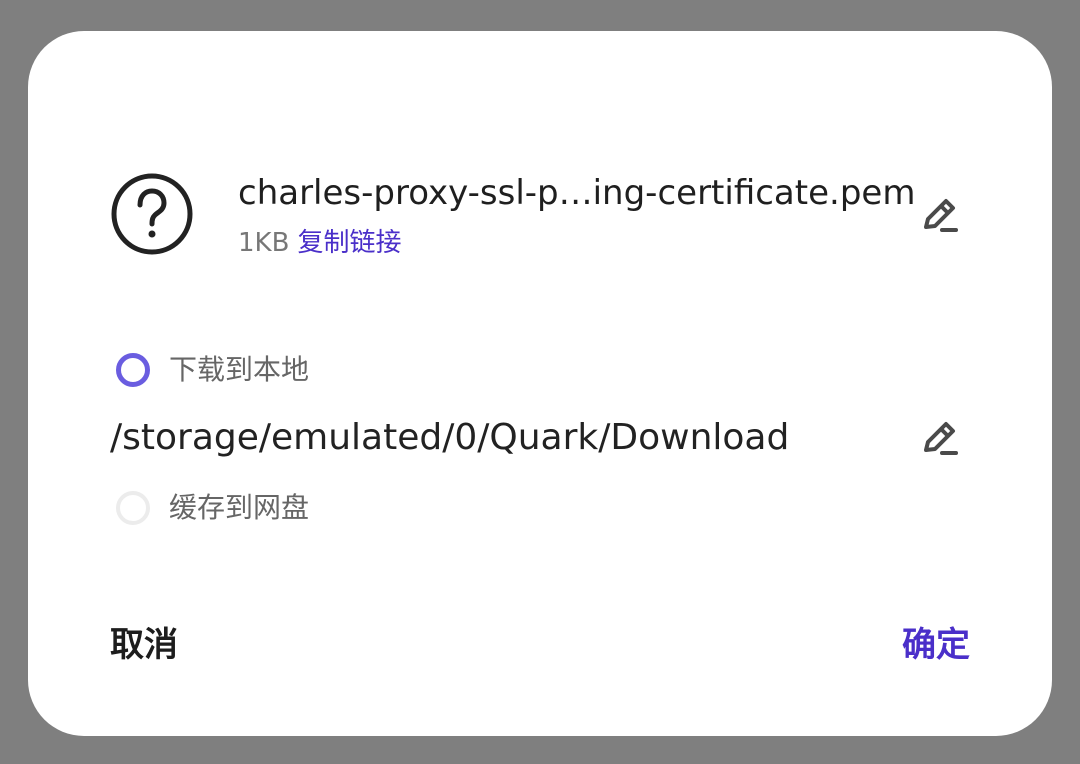 This screenshot has height=764, width=1080. I want to click on radio-cache-cloud, so click(133, 508).